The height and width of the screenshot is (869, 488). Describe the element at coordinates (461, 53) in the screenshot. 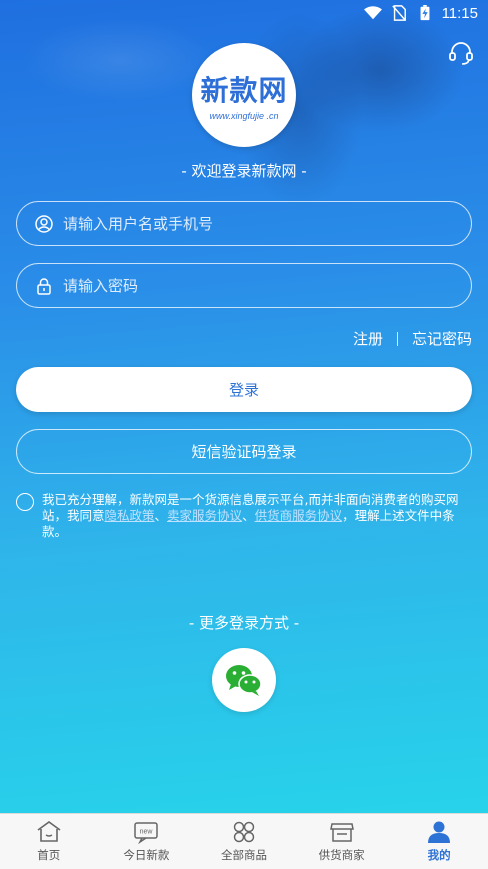

I see `customer-service-icon` at that location.